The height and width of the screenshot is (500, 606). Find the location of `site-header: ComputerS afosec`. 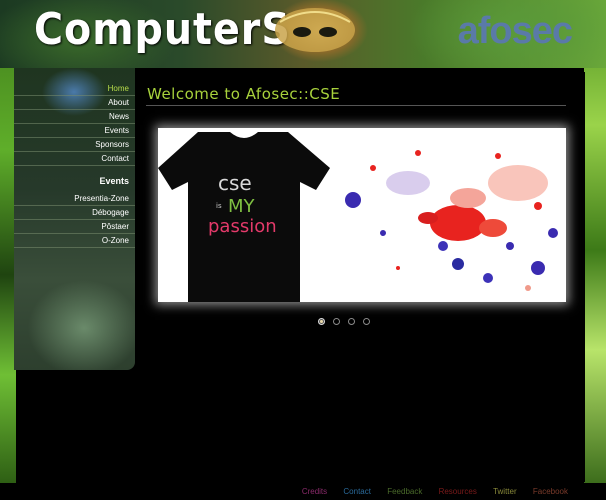

site-header: ComputerS afosec is located at coordinates (303, 34).